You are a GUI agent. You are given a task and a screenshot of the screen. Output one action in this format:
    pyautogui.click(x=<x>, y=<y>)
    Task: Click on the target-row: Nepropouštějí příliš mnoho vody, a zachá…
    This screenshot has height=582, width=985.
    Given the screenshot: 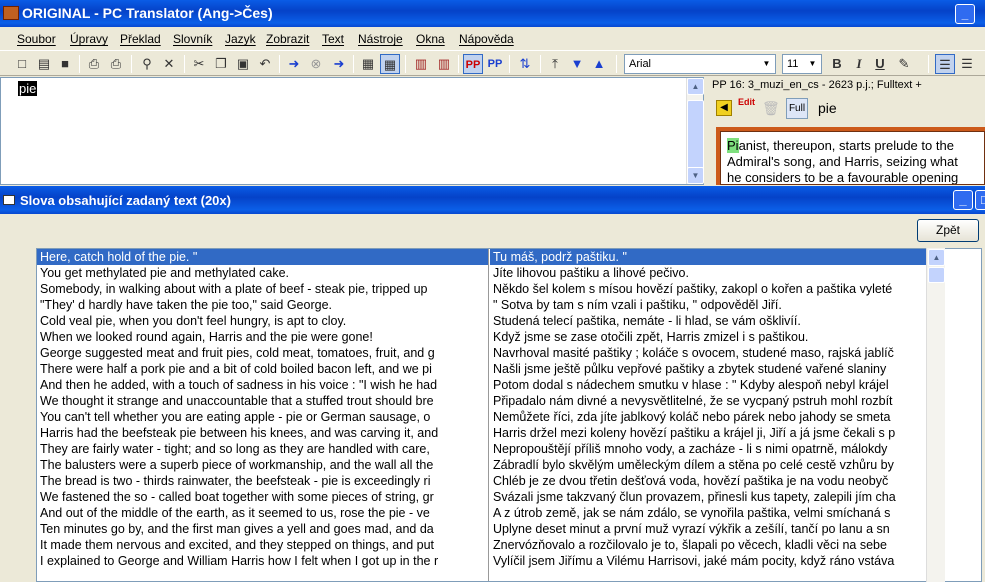 What is the action you would take?
    pyautogui.click(x=716, y=449)
    